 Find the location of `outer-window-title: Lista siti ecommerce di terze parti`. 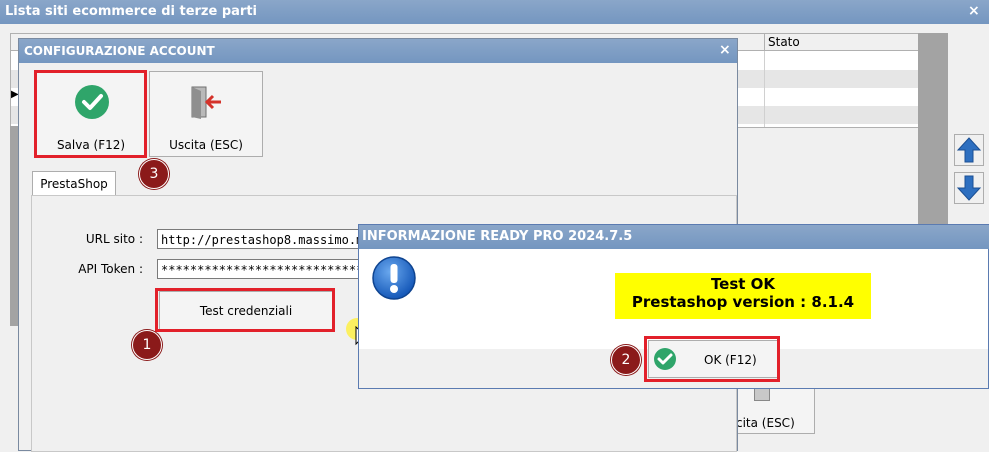

outer-window-title: Lista siti ecommerce di terze parti is located at coordinates (131, 11).